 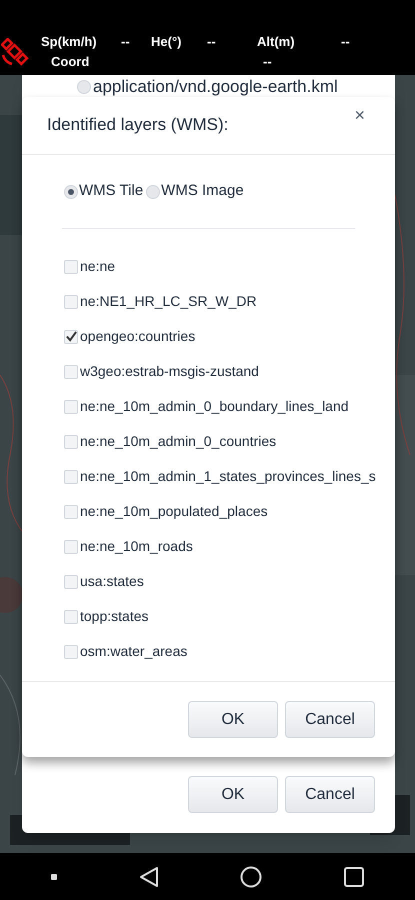 I want to click on metric-label: Sp(km/h), so click(x=69, y=42).